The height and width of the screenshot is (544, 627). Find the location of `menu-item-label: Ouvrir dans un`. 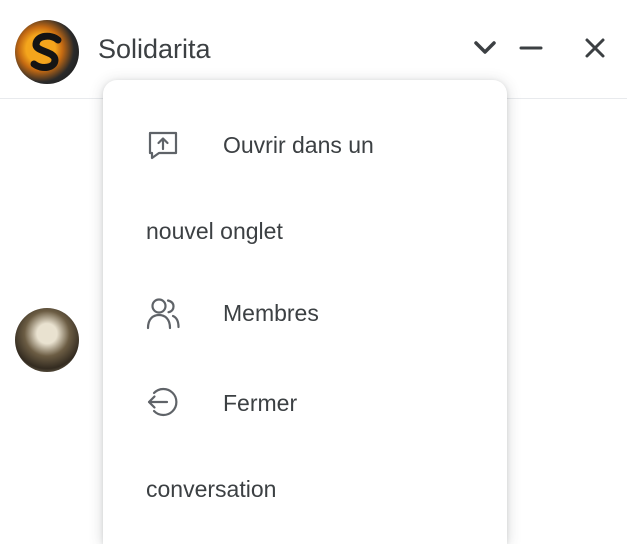

menu-item-label: Ouvrir dans un is located at coordinates (298, 145).